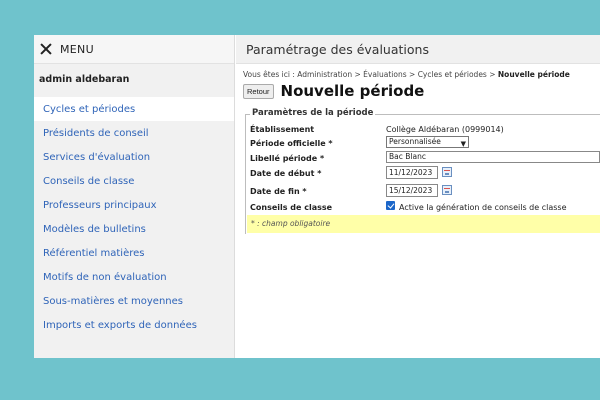  I want to click on conseils-classe-checkbox, so click(390, 205).